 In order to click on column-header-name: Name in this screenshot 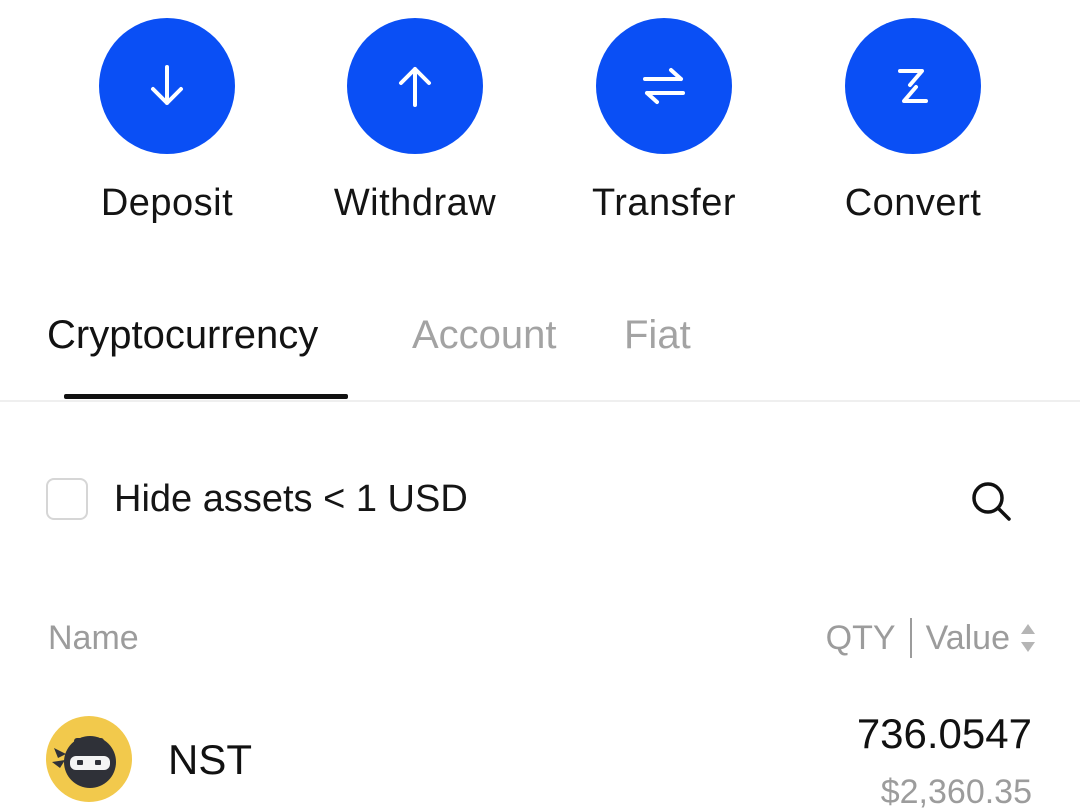, I will do `click(93, 638)`.